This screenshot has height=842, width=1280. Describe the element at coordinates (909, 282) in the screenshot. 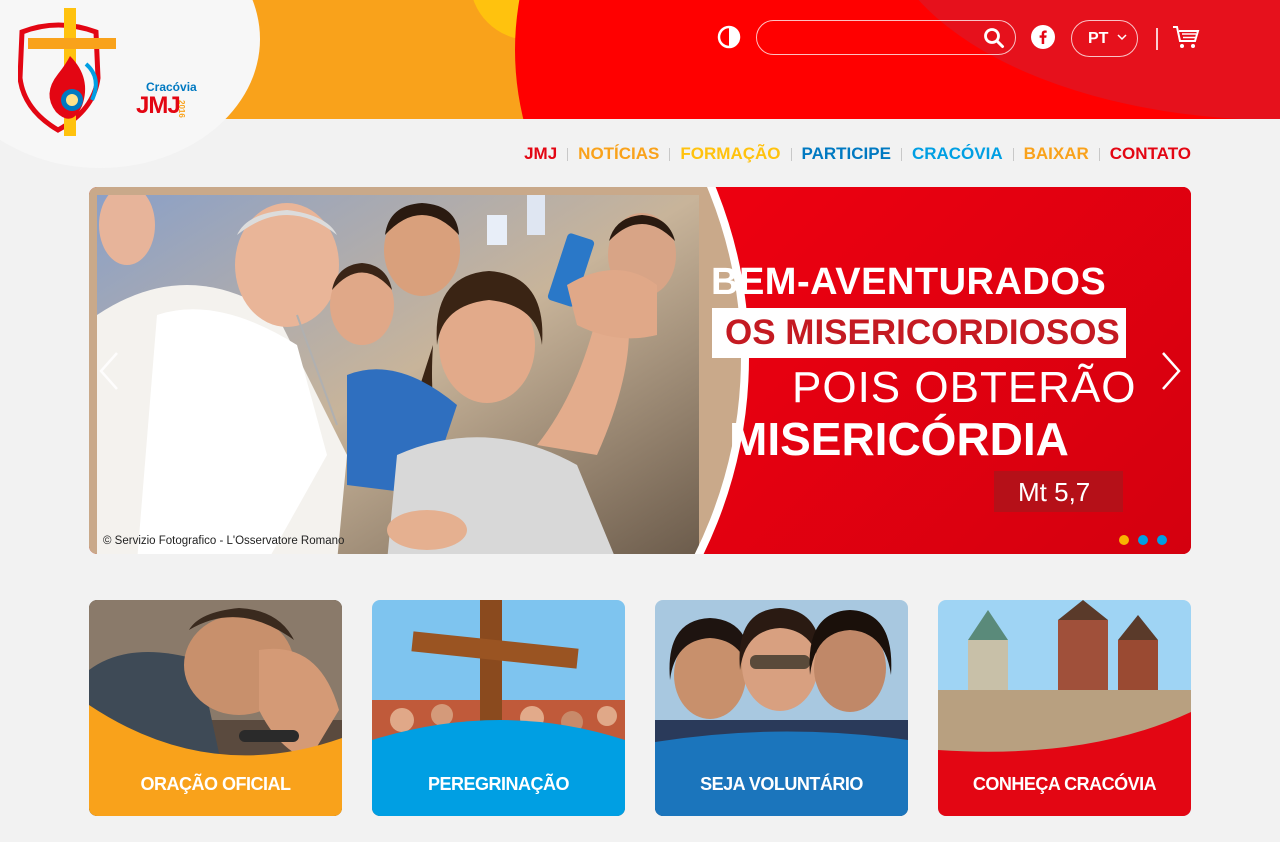

I see `slide-headline-1: BEM-AVENTURADOS` at that location.